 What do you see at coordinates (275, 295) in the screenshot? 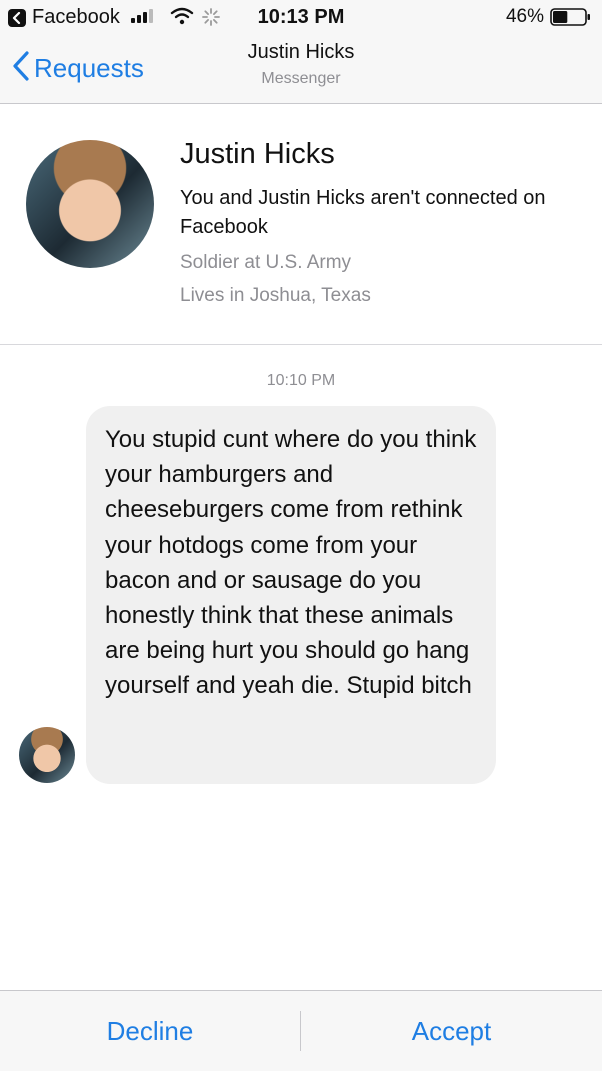
I see `profile-location: Lives in Joshua, Texas` at bounding box center [275, 295].